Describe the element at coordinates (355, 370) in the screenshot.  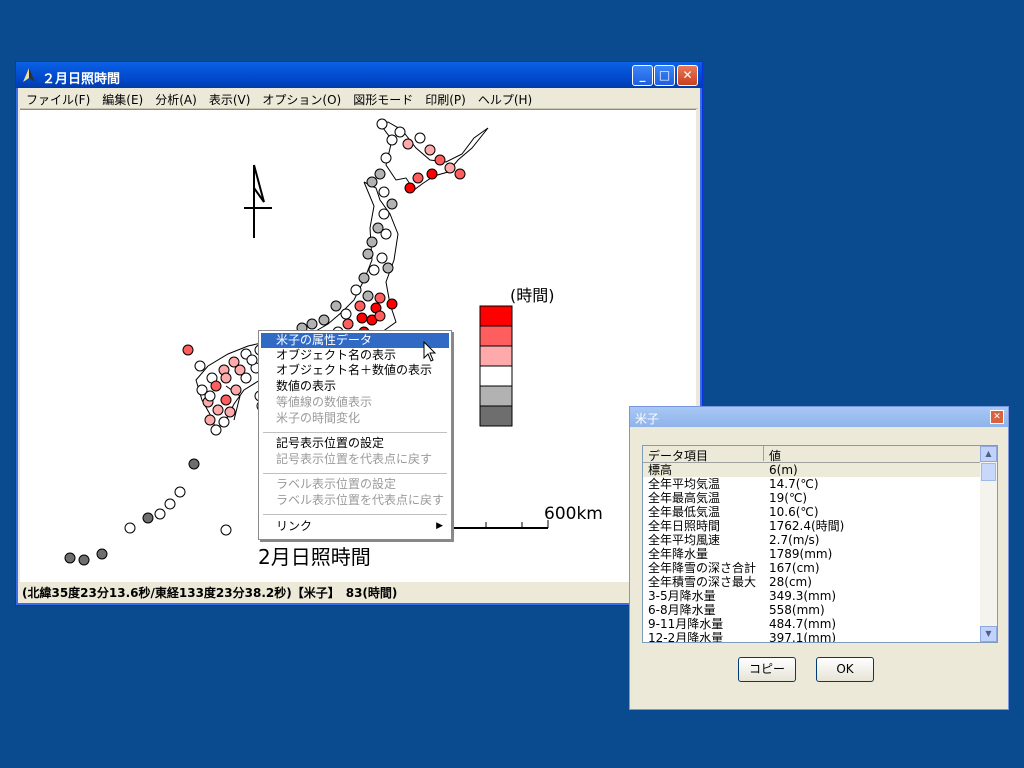
I see `menu-item-show-name-value: オブジェクト名＋数値の表示` at that location.